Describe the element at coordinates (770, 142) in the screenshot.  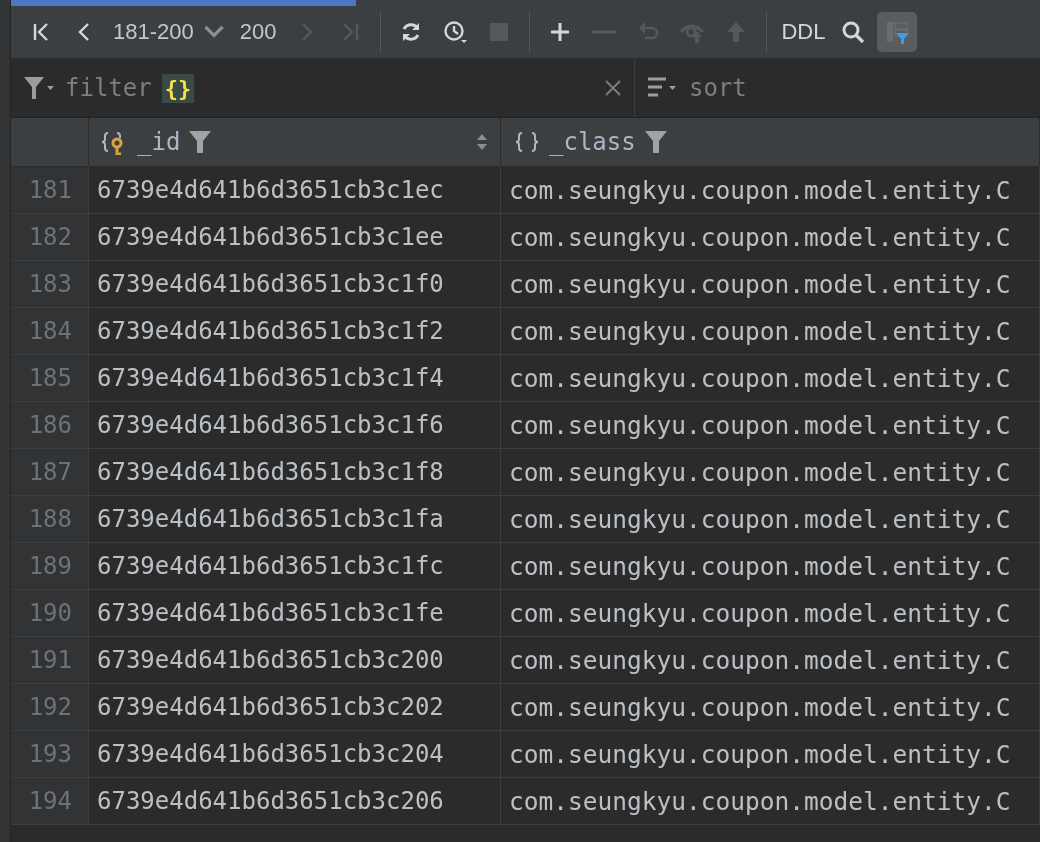
I see `column-header: _class` at that location.